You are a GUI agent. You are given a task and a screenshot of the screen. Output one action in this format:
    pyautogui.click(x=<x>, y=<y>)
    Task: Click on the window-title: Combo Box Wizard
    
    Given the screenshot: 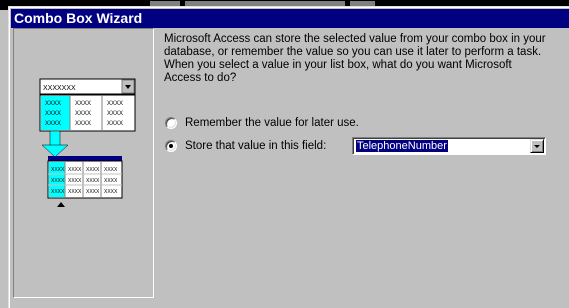 What is the action you would take?
    pyautogui.click(x=290, y=18)
    